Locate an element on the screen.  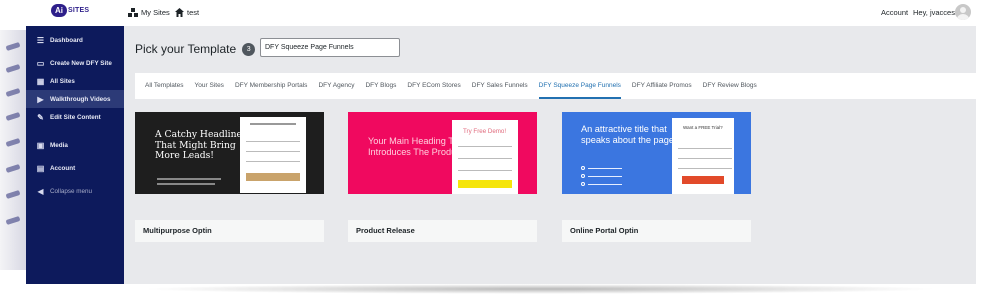
account-icon: ▤ is located at coordinates (40, 168).